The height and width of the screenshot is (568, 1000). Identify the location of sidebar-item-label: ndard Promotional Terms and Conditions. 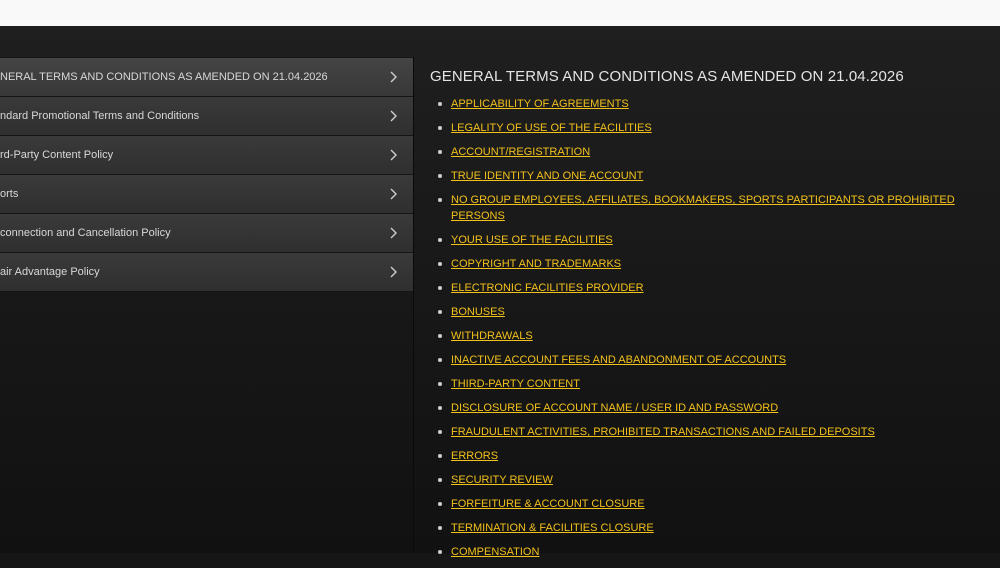
(100, 116).